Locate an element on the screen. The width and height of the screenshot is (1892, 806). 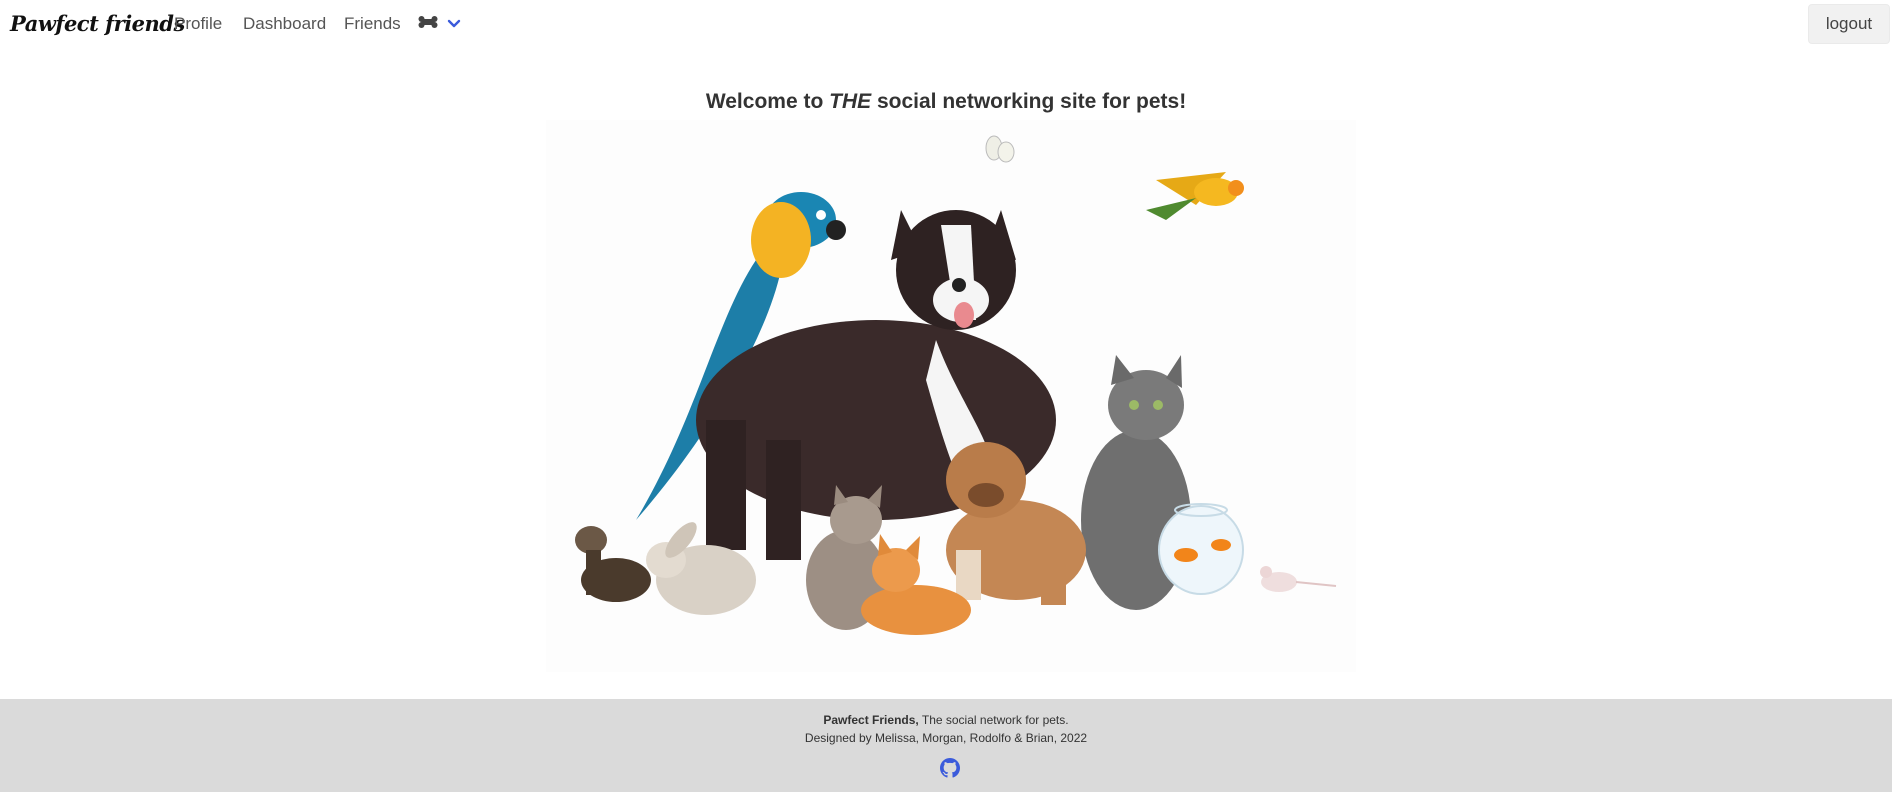
brand-logo: Pawfect friends is located at coordinates (97, 23).